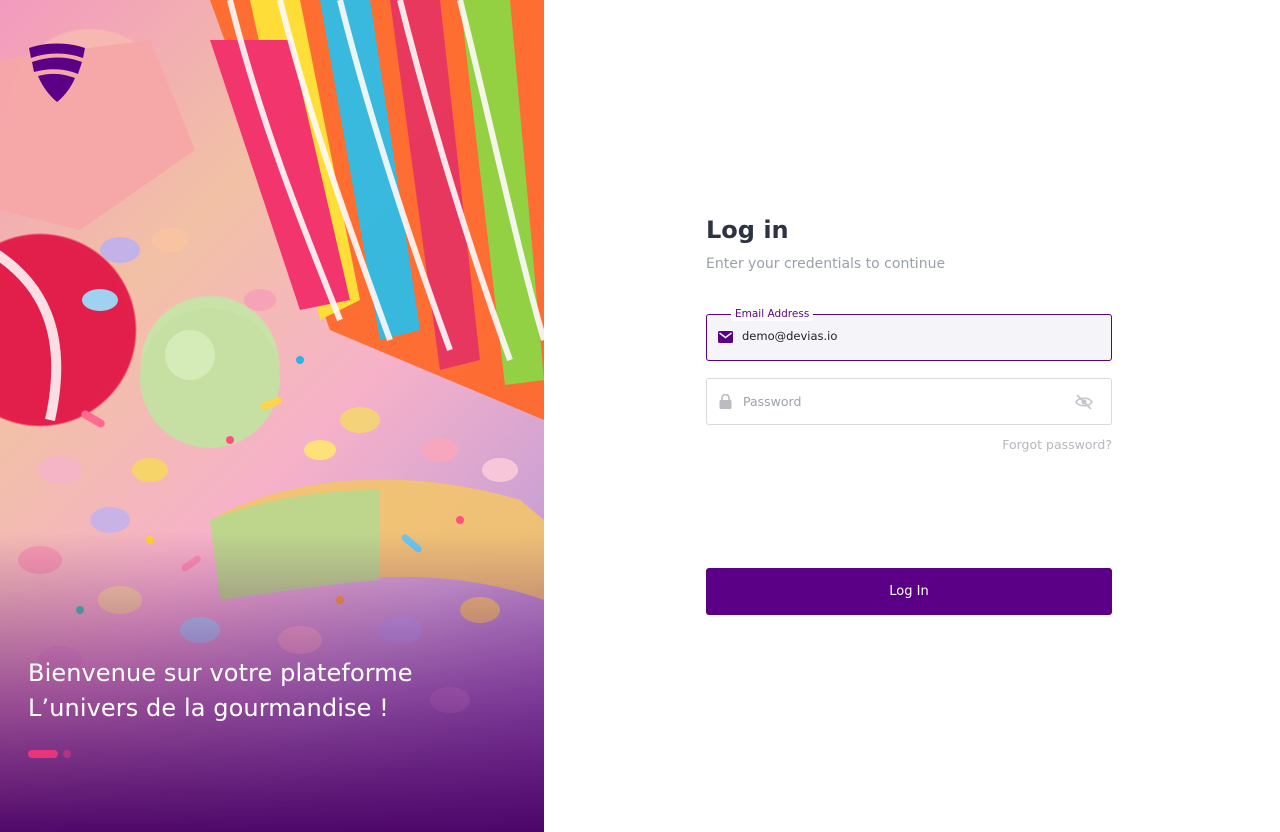 The image size is (1280, 832). Describe the element at coordinates (208, 708) in the screenshot. I see `hero-line-2: L’univers de la gourmandise !` at that location.